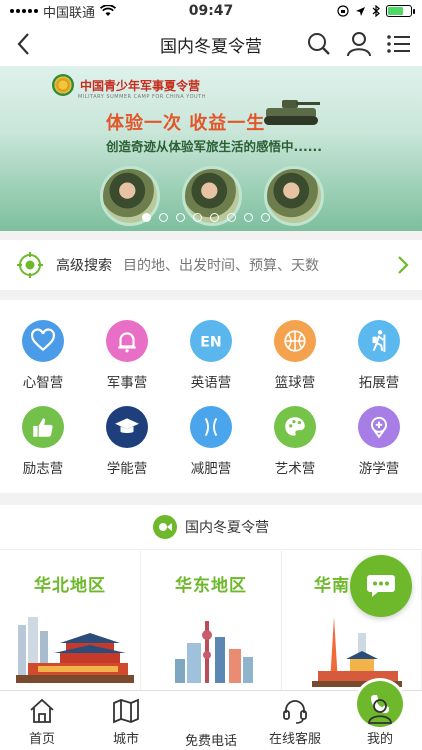 The width and height of the screenshot is (422, 750). I want to click on category-item: 励志营, so click(43, 441).